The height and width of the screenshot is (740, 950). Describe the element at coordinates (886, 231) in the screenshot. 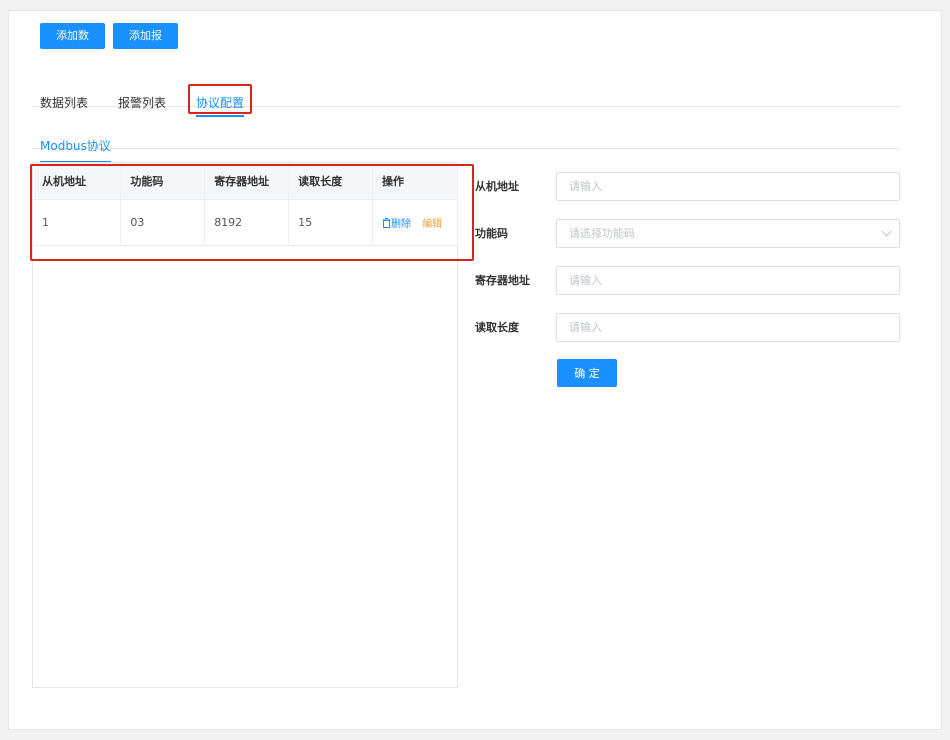

I see `chevron-down-icon` at that location.